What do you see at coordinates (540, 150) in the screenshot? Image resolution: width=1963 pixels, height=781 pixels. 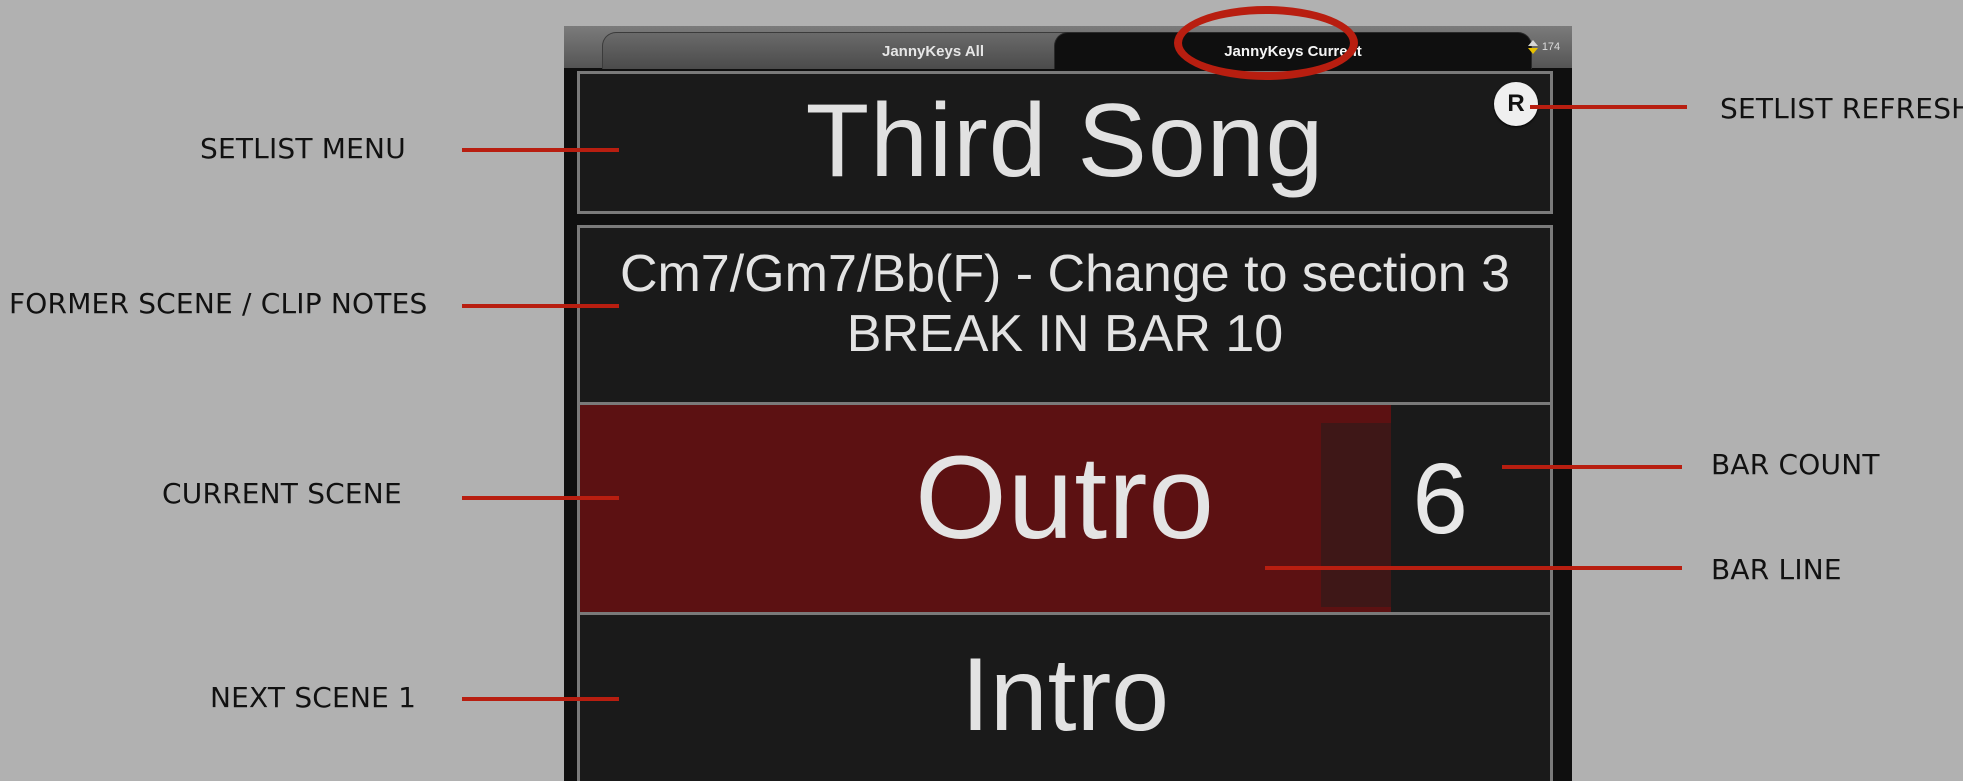 I see `setlist-menu-callout` at bounding box center [540, 150].